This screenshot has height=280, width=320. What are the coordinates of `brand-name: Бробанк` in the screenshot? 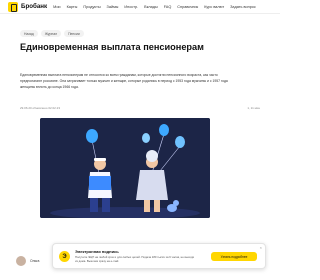 It's located at (34, 6).